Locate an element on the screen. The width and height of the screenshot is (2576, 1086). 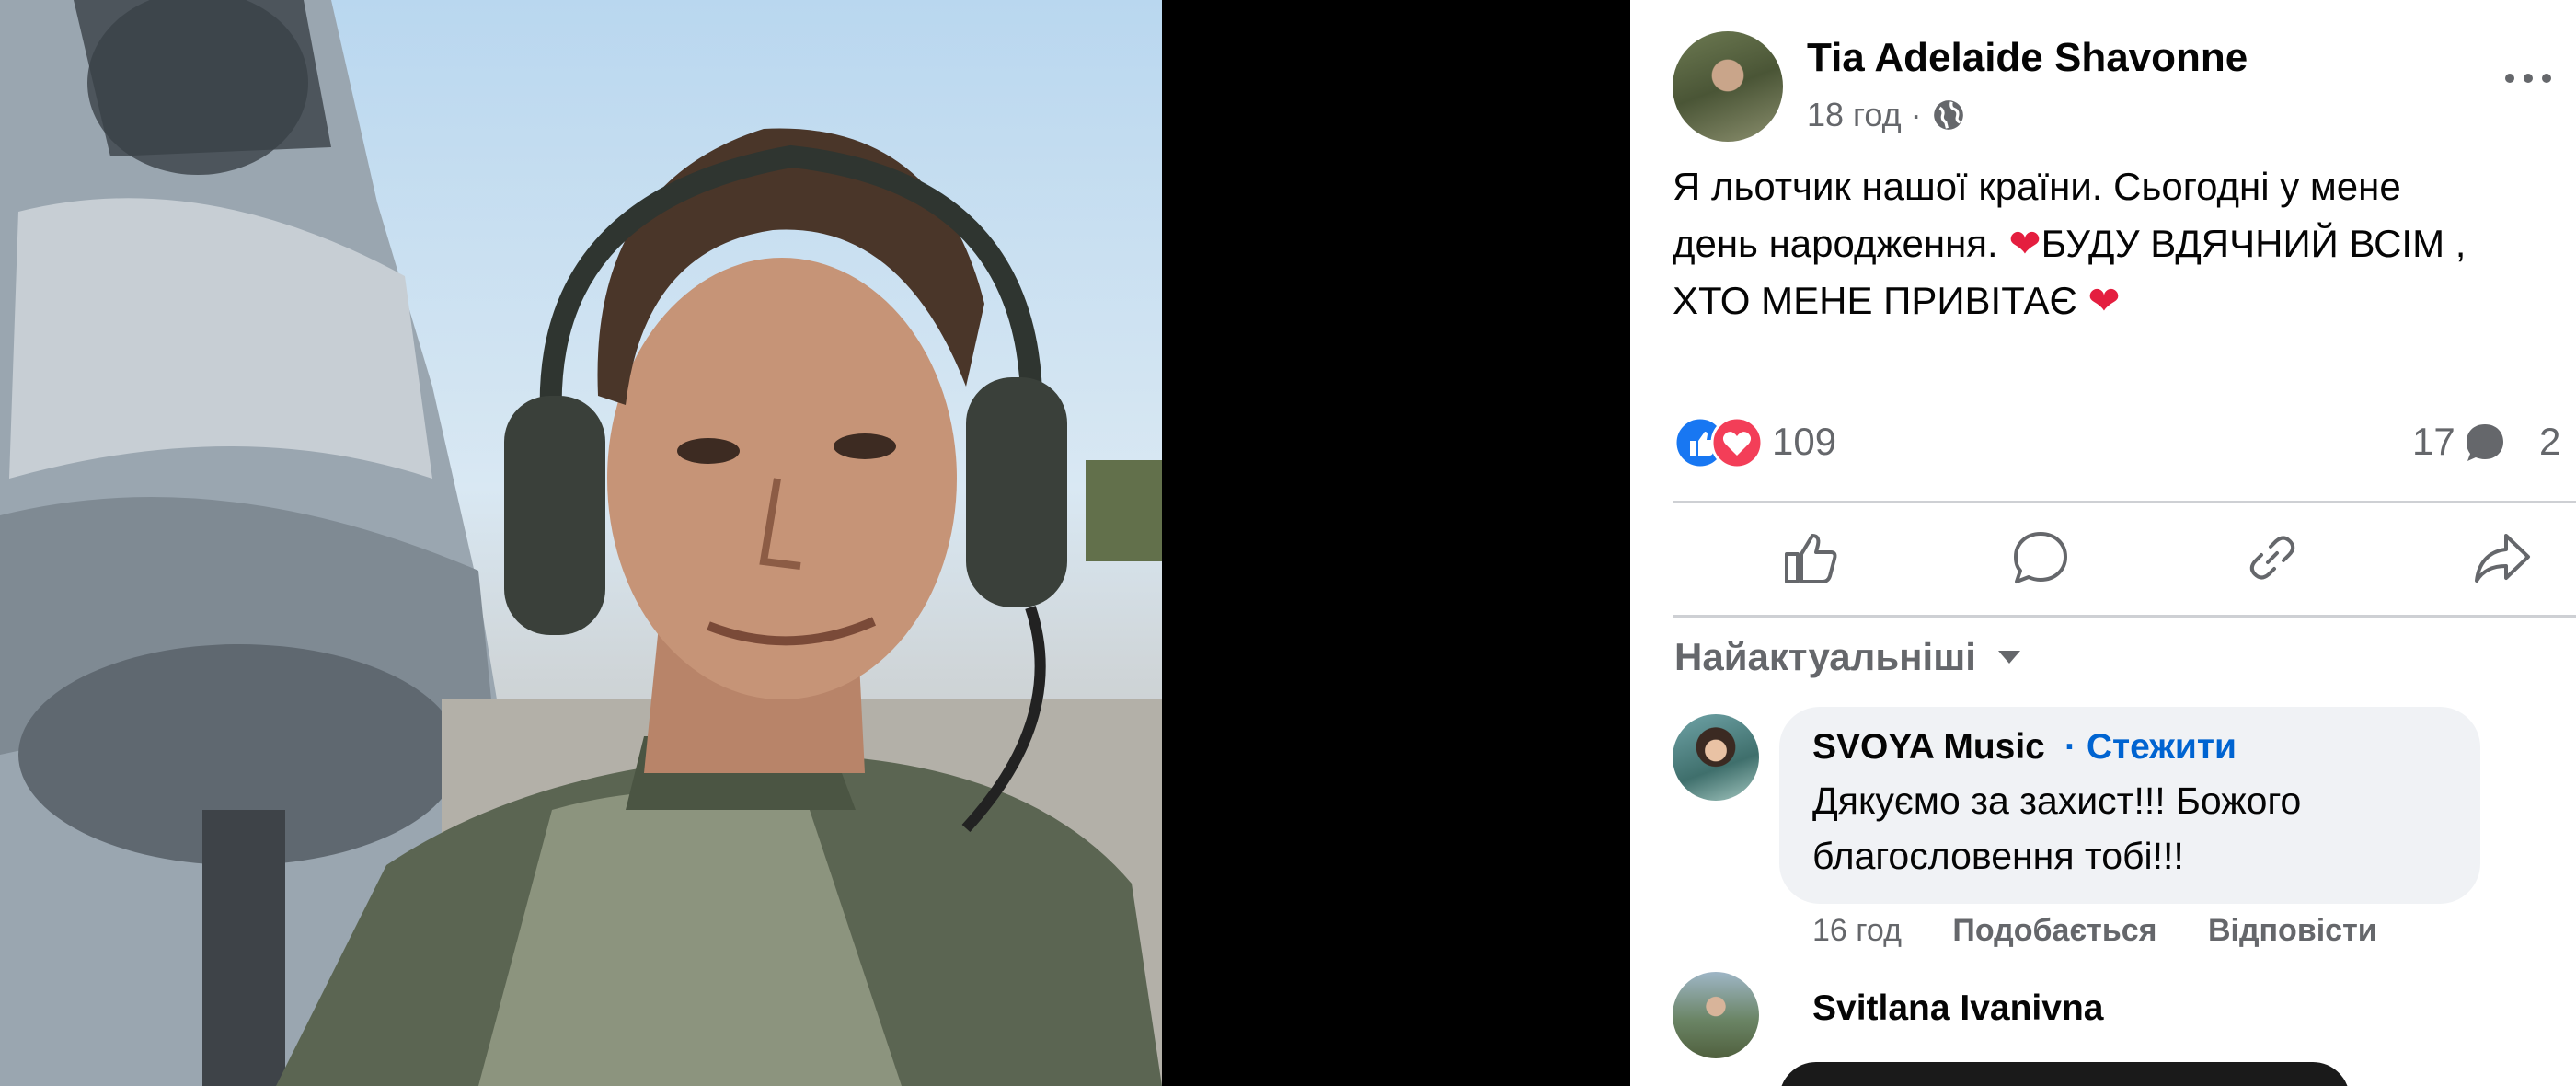
comment-media-preview is located at coordinates (2064, 1074).